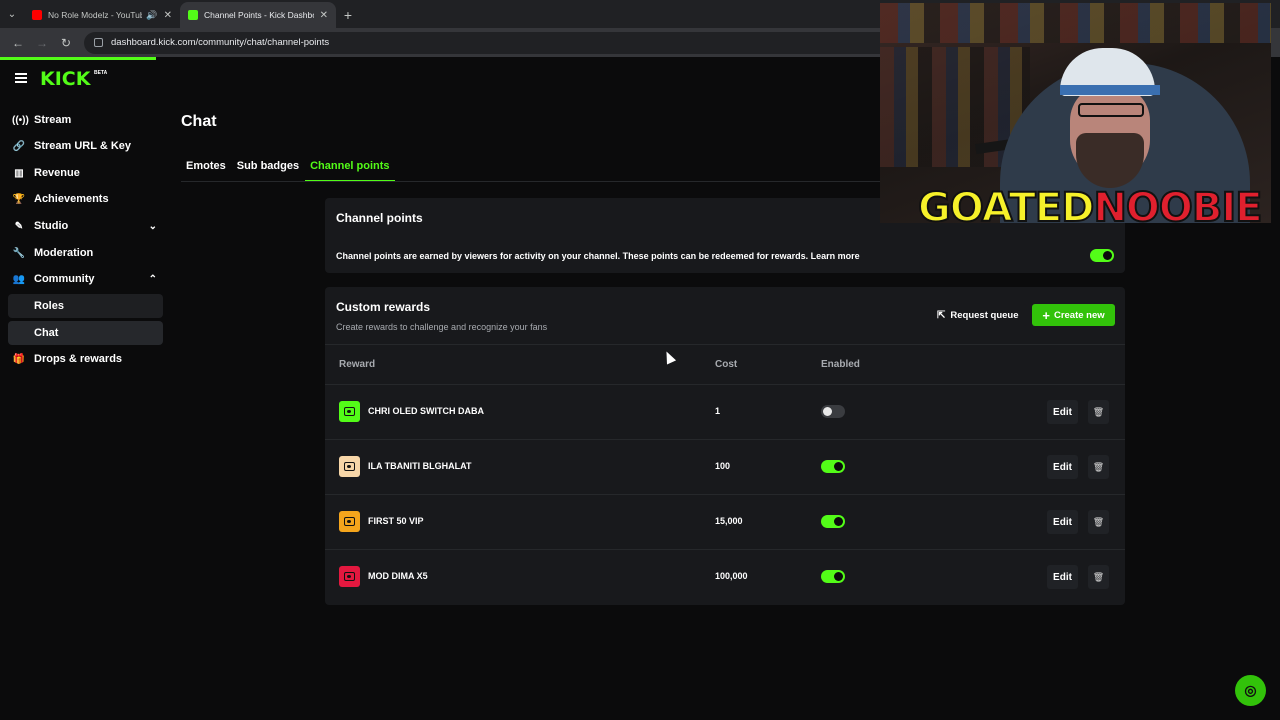 The width and height of the screenshot is (1280, 720). What do you see at coordinates (20, 120) in the screenshot?
I see `broadcast-icon: ((•))` at bounding box center [20, 120].